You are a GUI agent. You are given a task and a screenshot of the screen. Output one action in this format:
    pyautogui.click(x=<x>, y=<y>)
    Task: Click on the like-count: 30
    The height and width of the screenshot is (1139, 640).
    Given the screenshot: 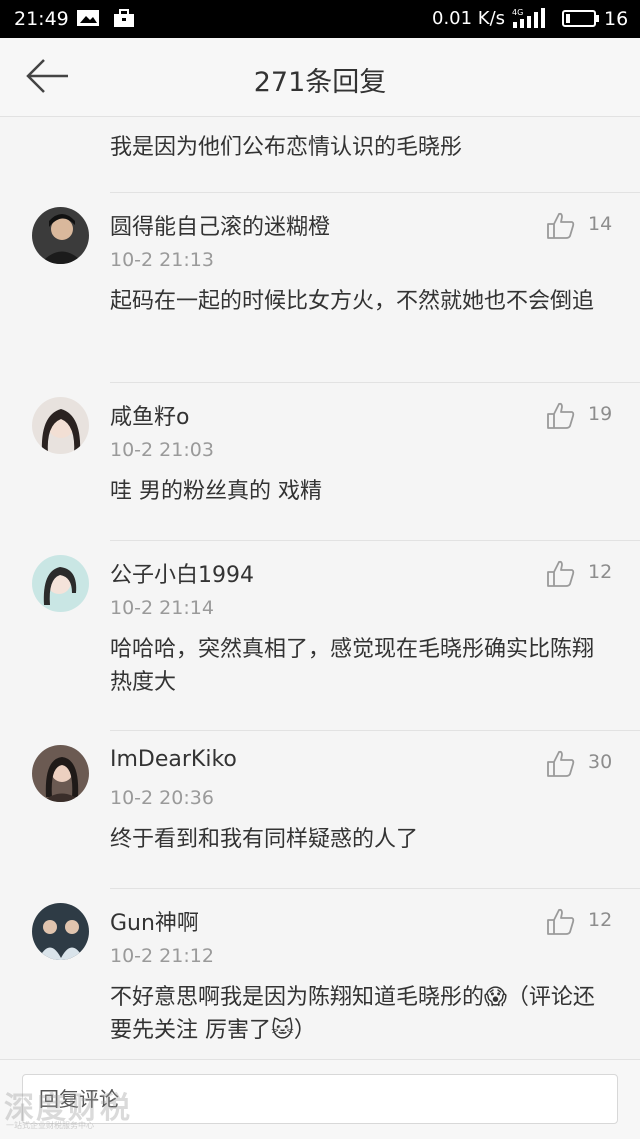 What is the action you would take?
    pyautogui.click(x=600, y=762)
    